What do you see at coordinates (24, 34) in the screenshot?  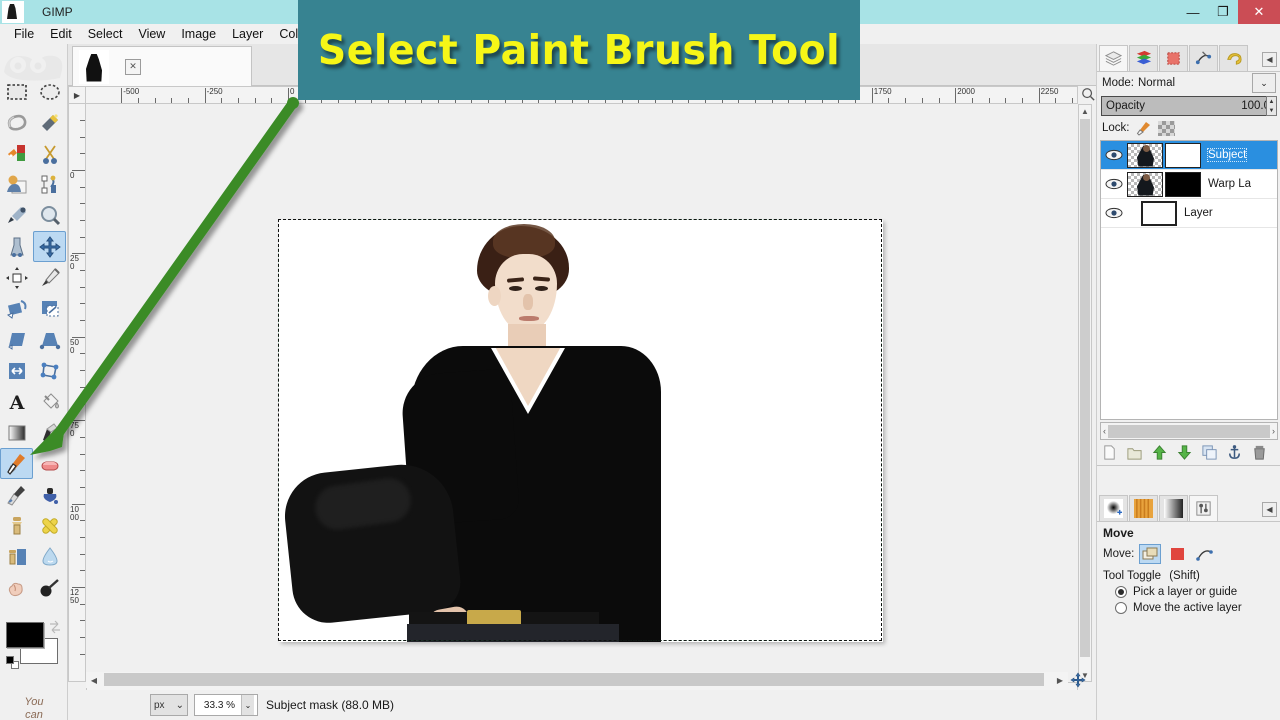 I see `menu-file: File` at bounding box center [24, 34].